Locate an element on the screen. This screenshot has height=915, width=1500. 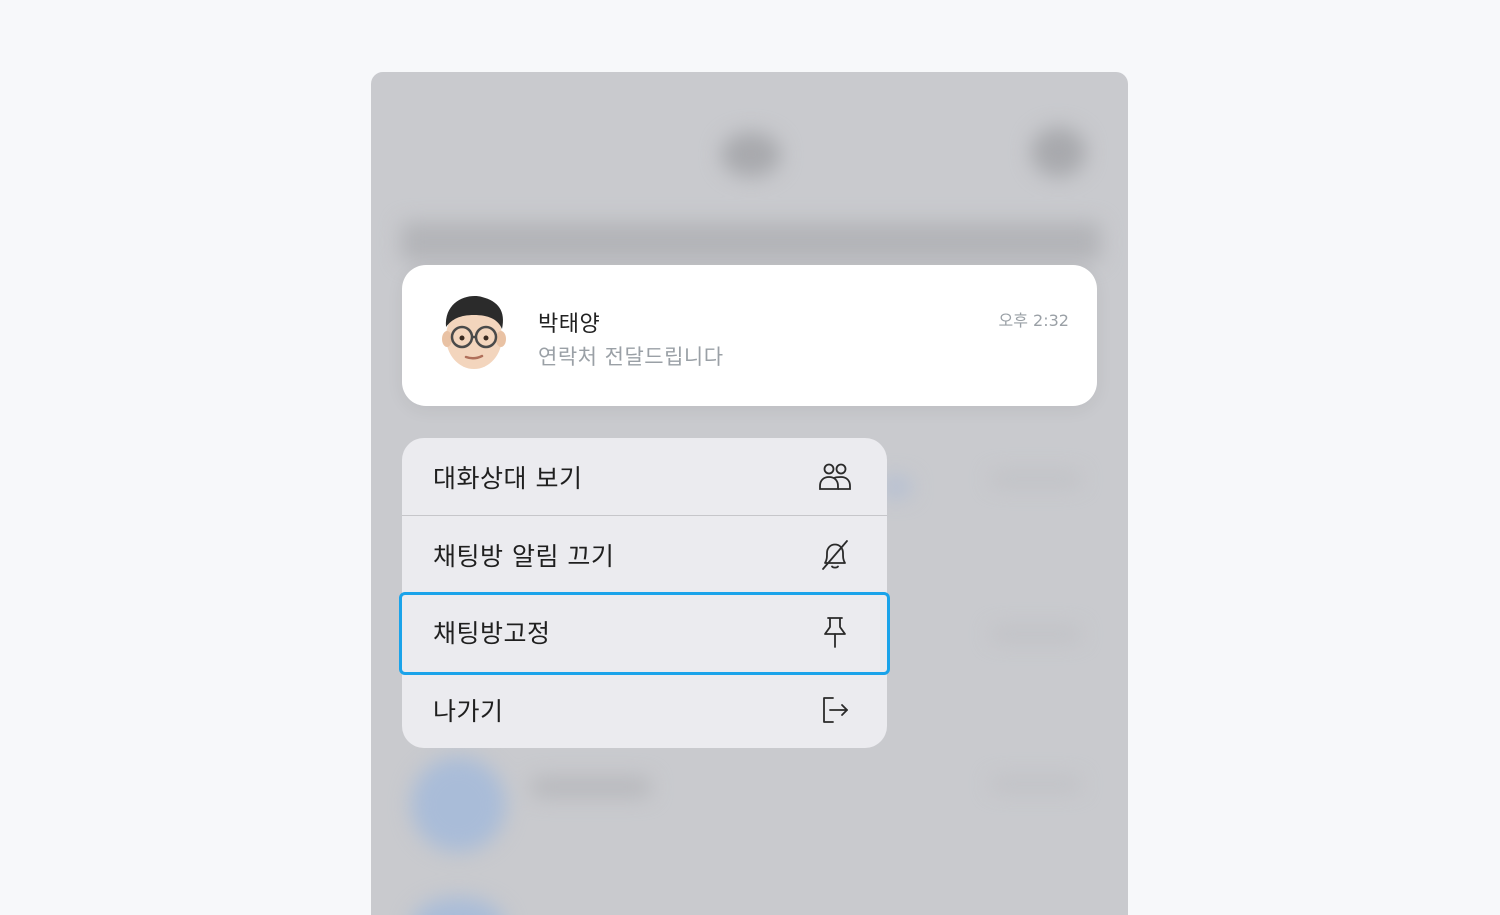
context-menu: 대화상대 보기 채팅방 알림 끄기 채팅방고정 나가기 is located at coordinates (644, 593).